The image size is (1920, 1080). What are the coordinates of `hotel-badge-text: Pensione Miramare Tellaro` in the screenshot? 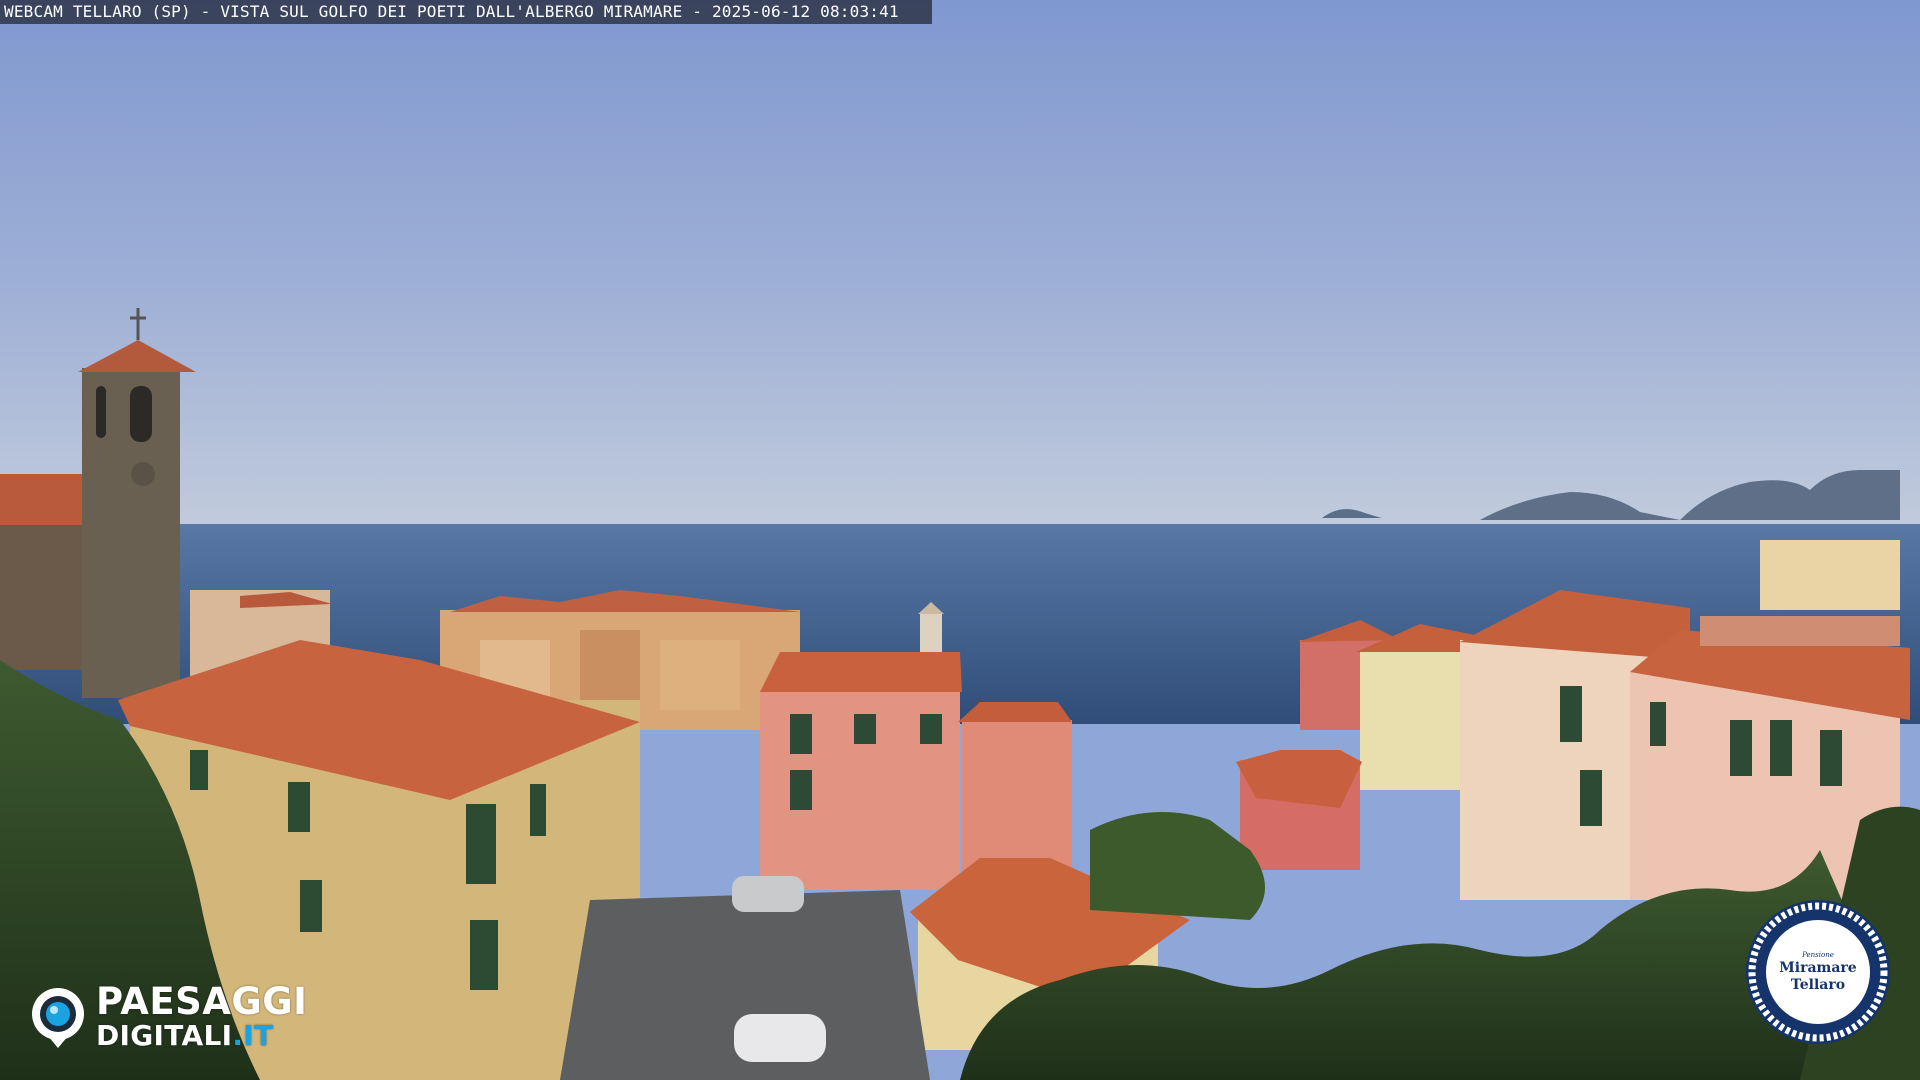 It's located at (1818, 972).